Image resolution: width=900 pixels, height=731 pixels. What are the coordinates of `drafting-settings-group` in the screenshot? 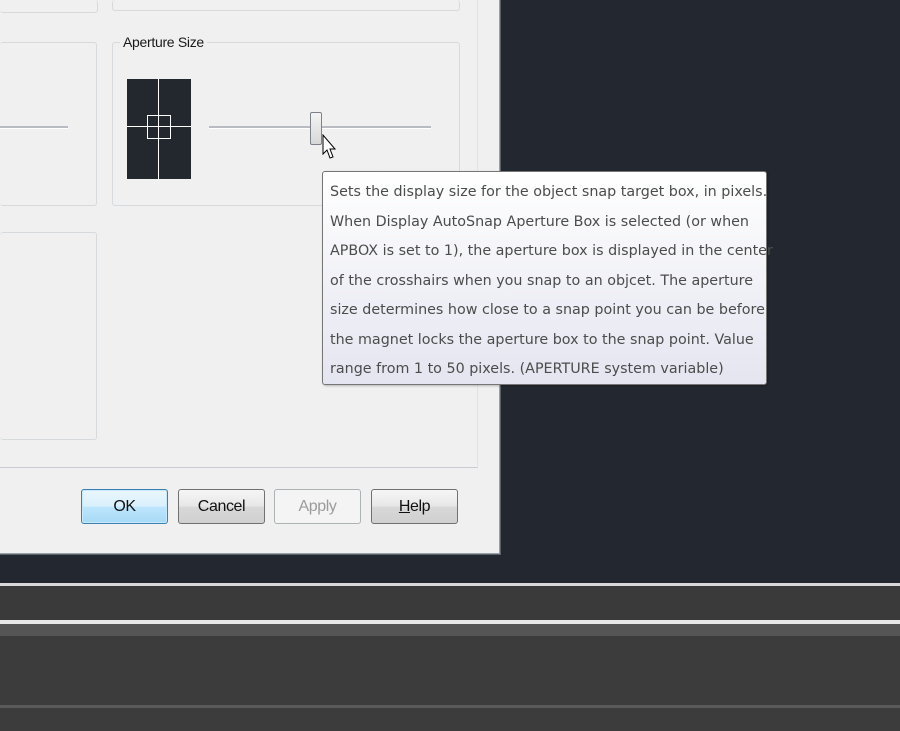 It's located at (48, 336).